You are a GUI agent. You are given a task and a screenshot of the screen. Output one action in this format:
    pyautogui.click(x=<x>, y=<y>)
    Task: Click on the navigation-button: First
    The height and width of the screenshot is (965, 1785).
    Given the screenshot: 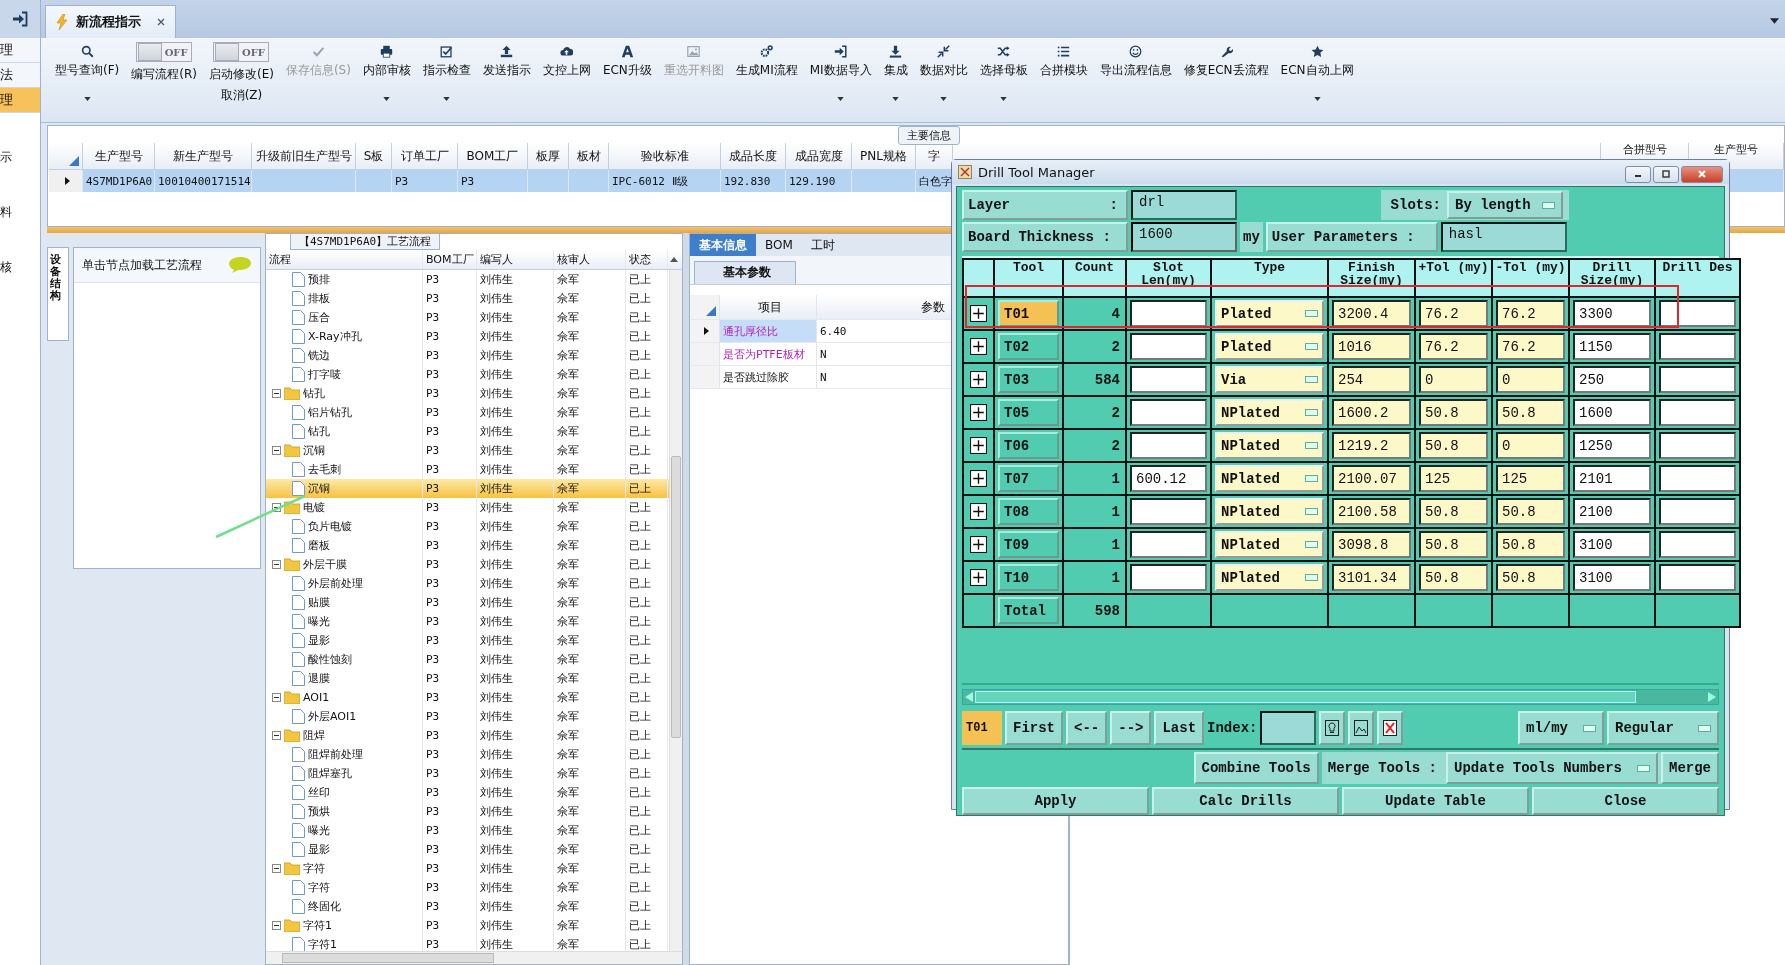 What is the action you would take?
    pyautogui.click(x=1034, y=728)
    